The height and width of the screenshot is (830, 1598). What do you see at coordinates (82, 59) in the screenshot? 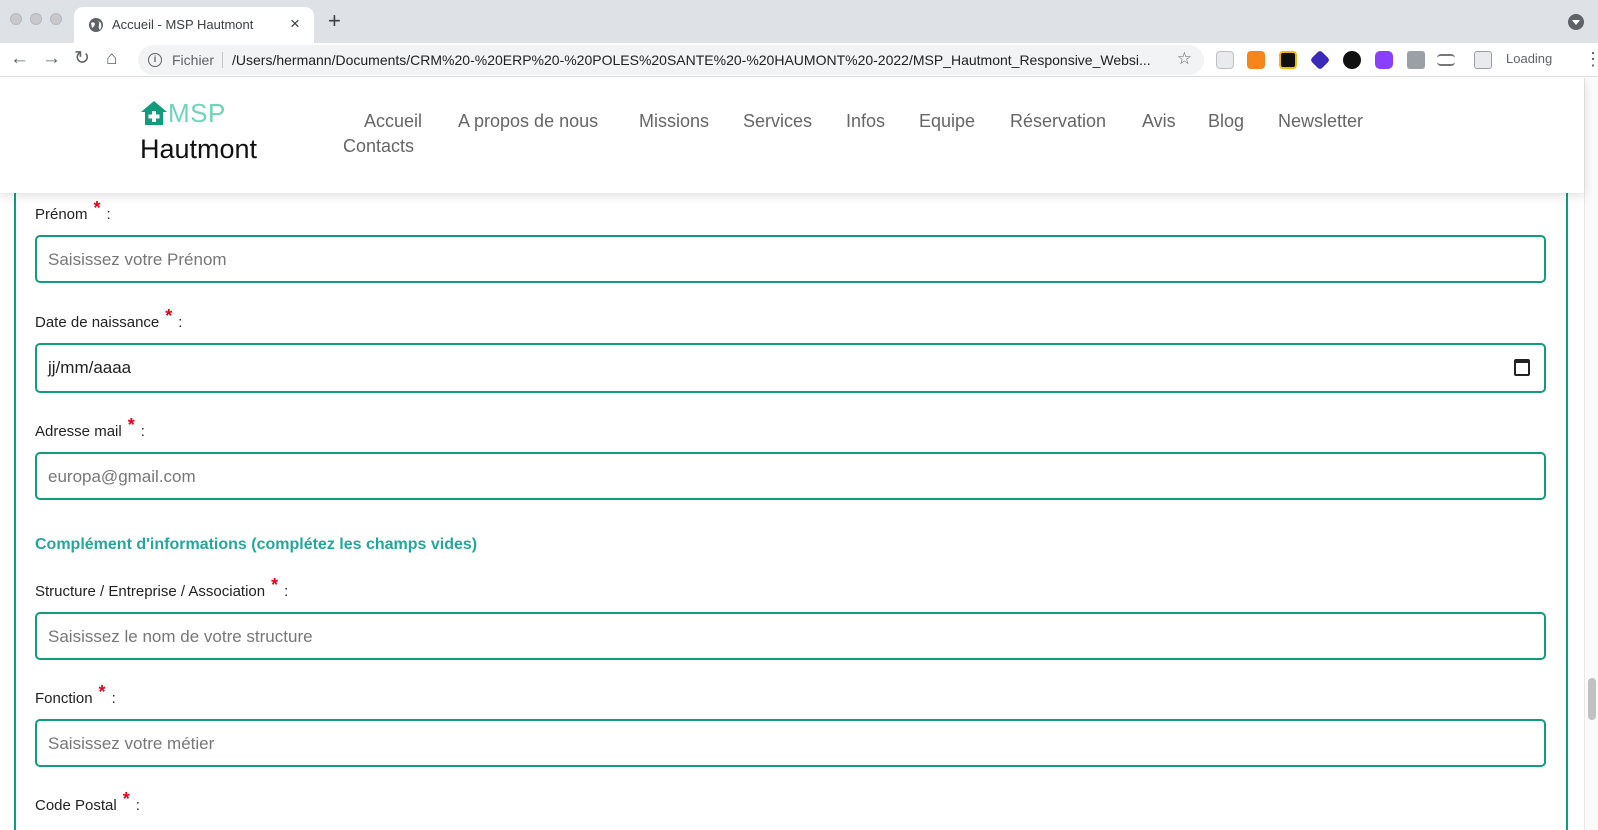
I see `reload-button: ↻` at bounding box center [82, 59].